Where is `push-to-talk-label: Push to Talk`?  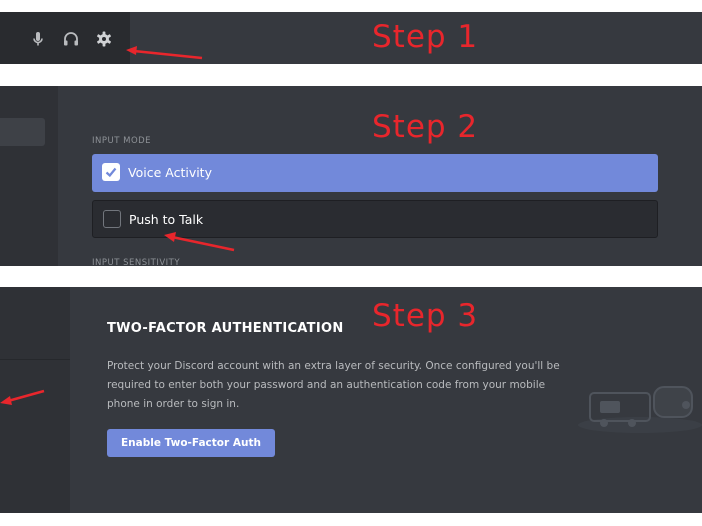
push-to-talk-label: Push to Talk is located at coordinates (166, 219).